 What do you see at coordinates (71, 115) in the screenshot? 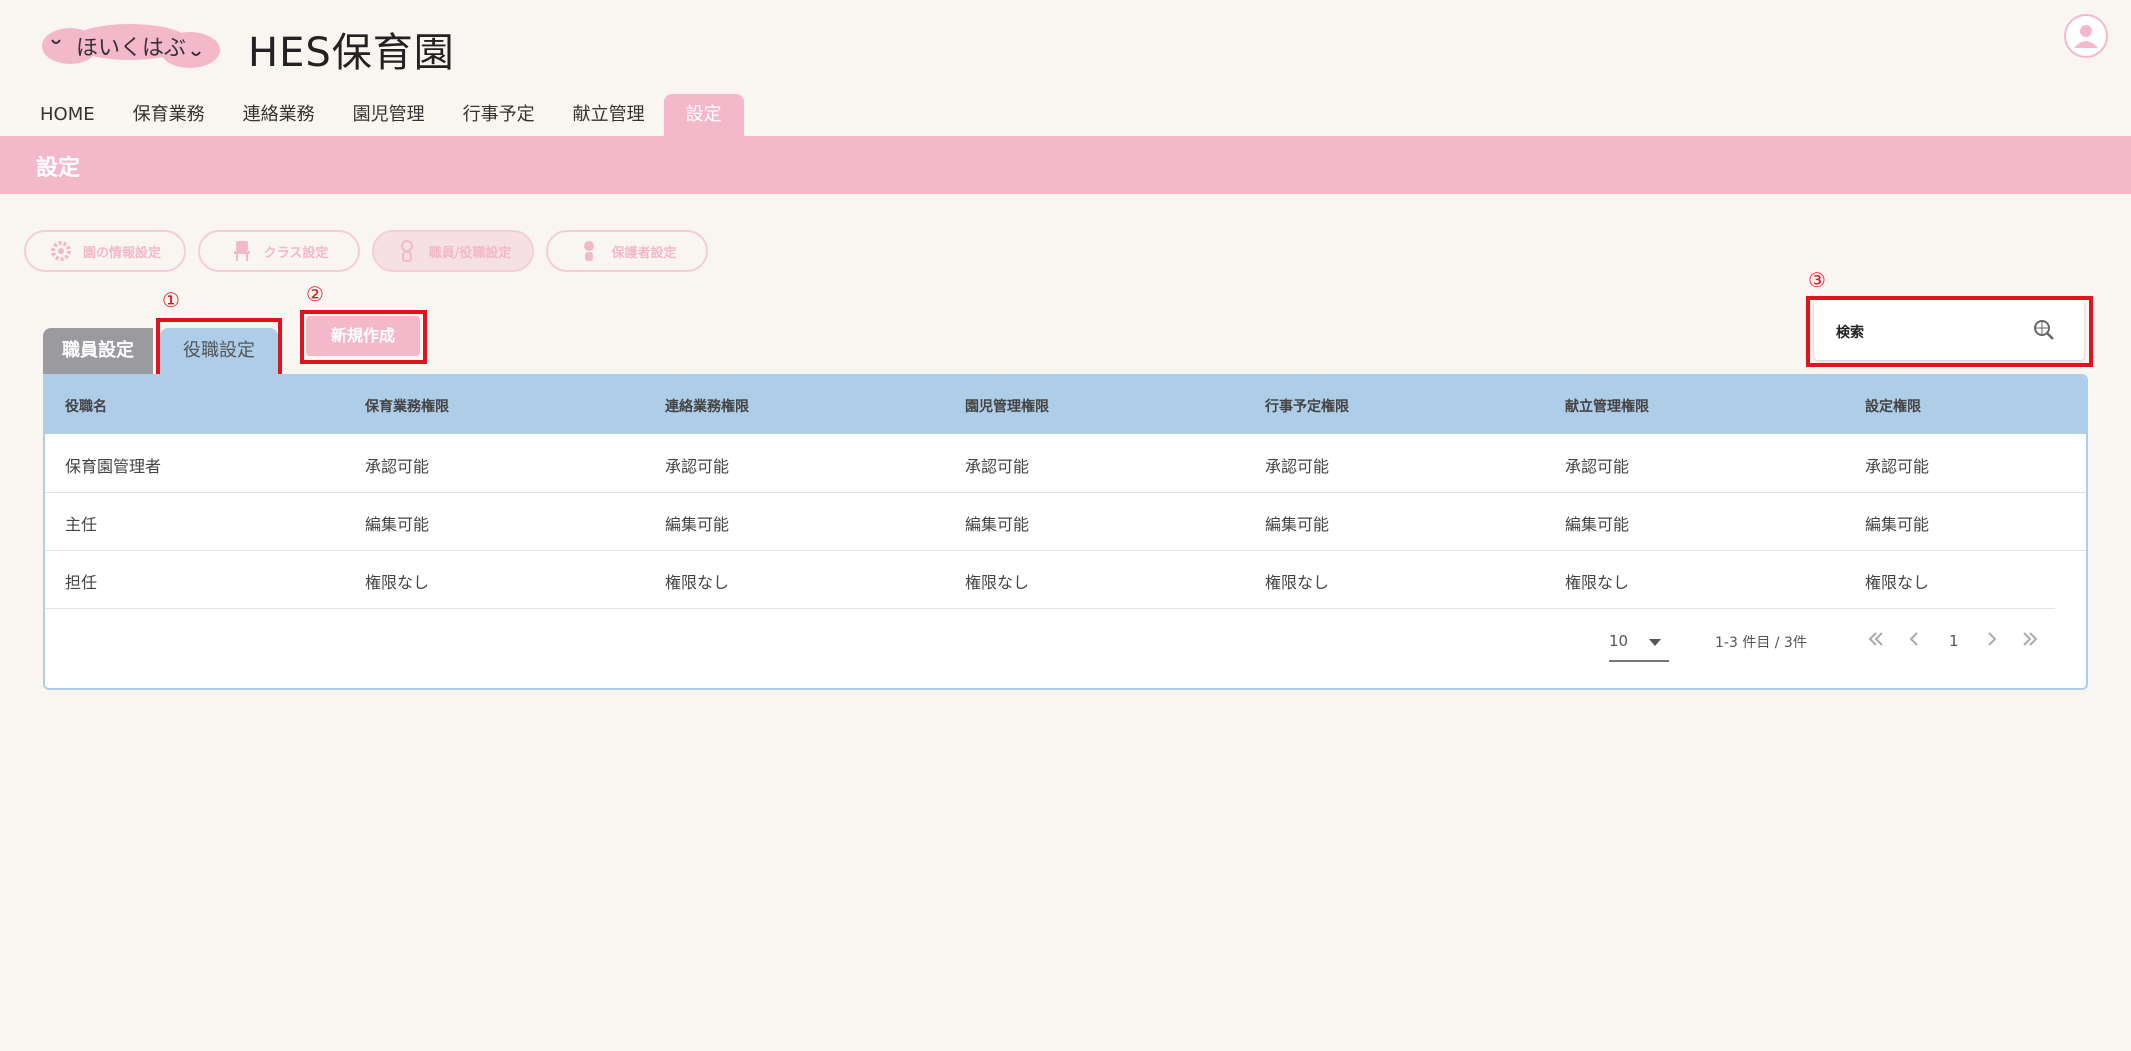
I see `nav-home: HOME` at bounding box center [71, 115].